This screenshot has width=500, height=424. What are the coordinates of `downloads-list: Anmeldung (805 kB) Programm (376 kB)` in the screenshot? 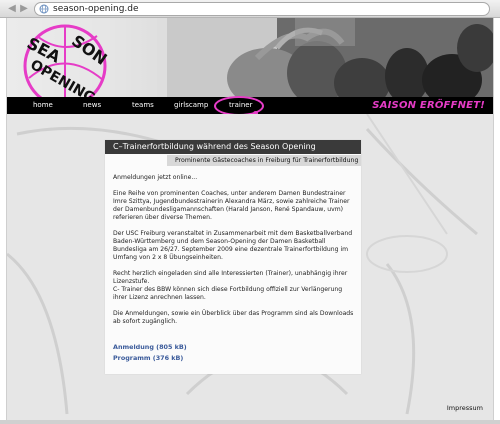 It's located at (150, 353).